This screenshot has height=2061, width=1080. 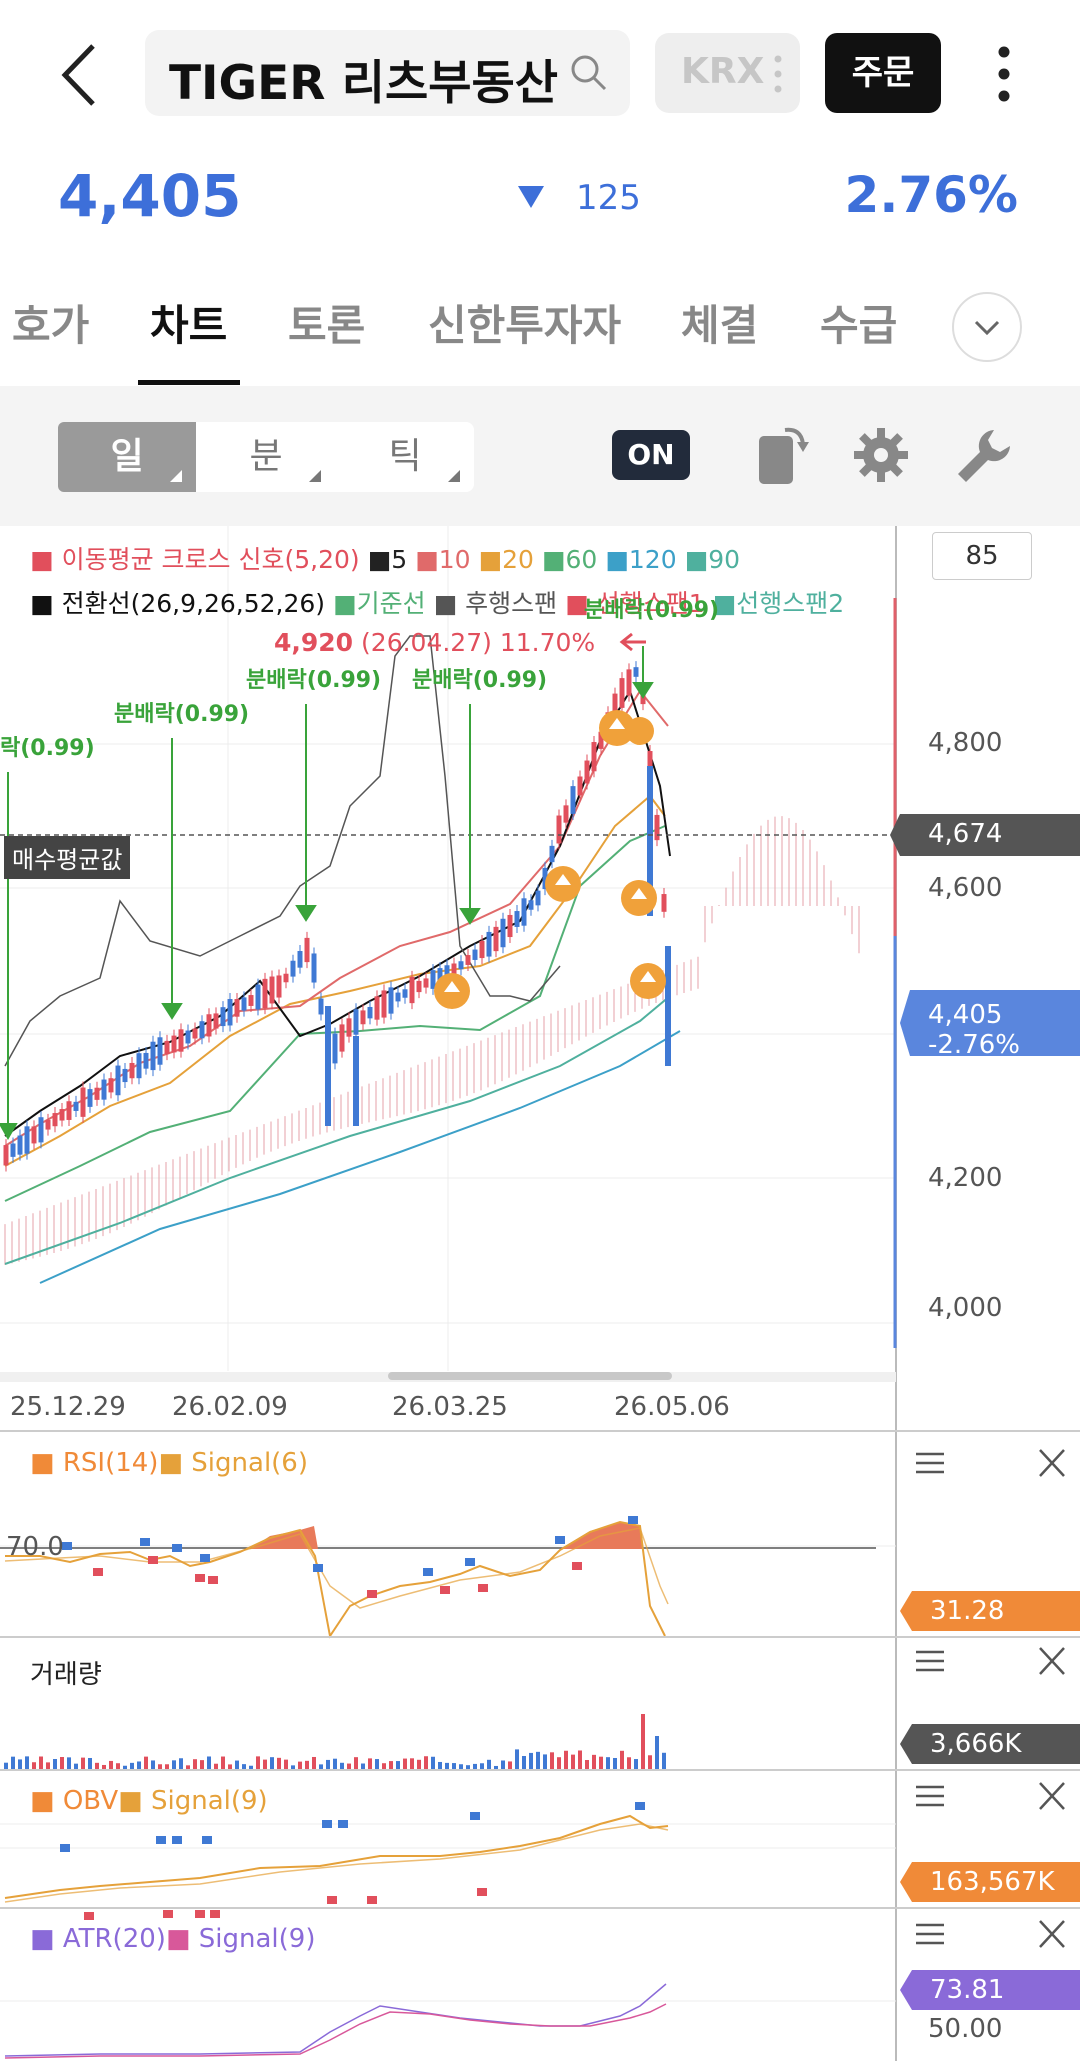 What do you see at coordinates (518, 559) in the screenshot?
I see `ma20-label: 20` at bounding box center [518, 559].